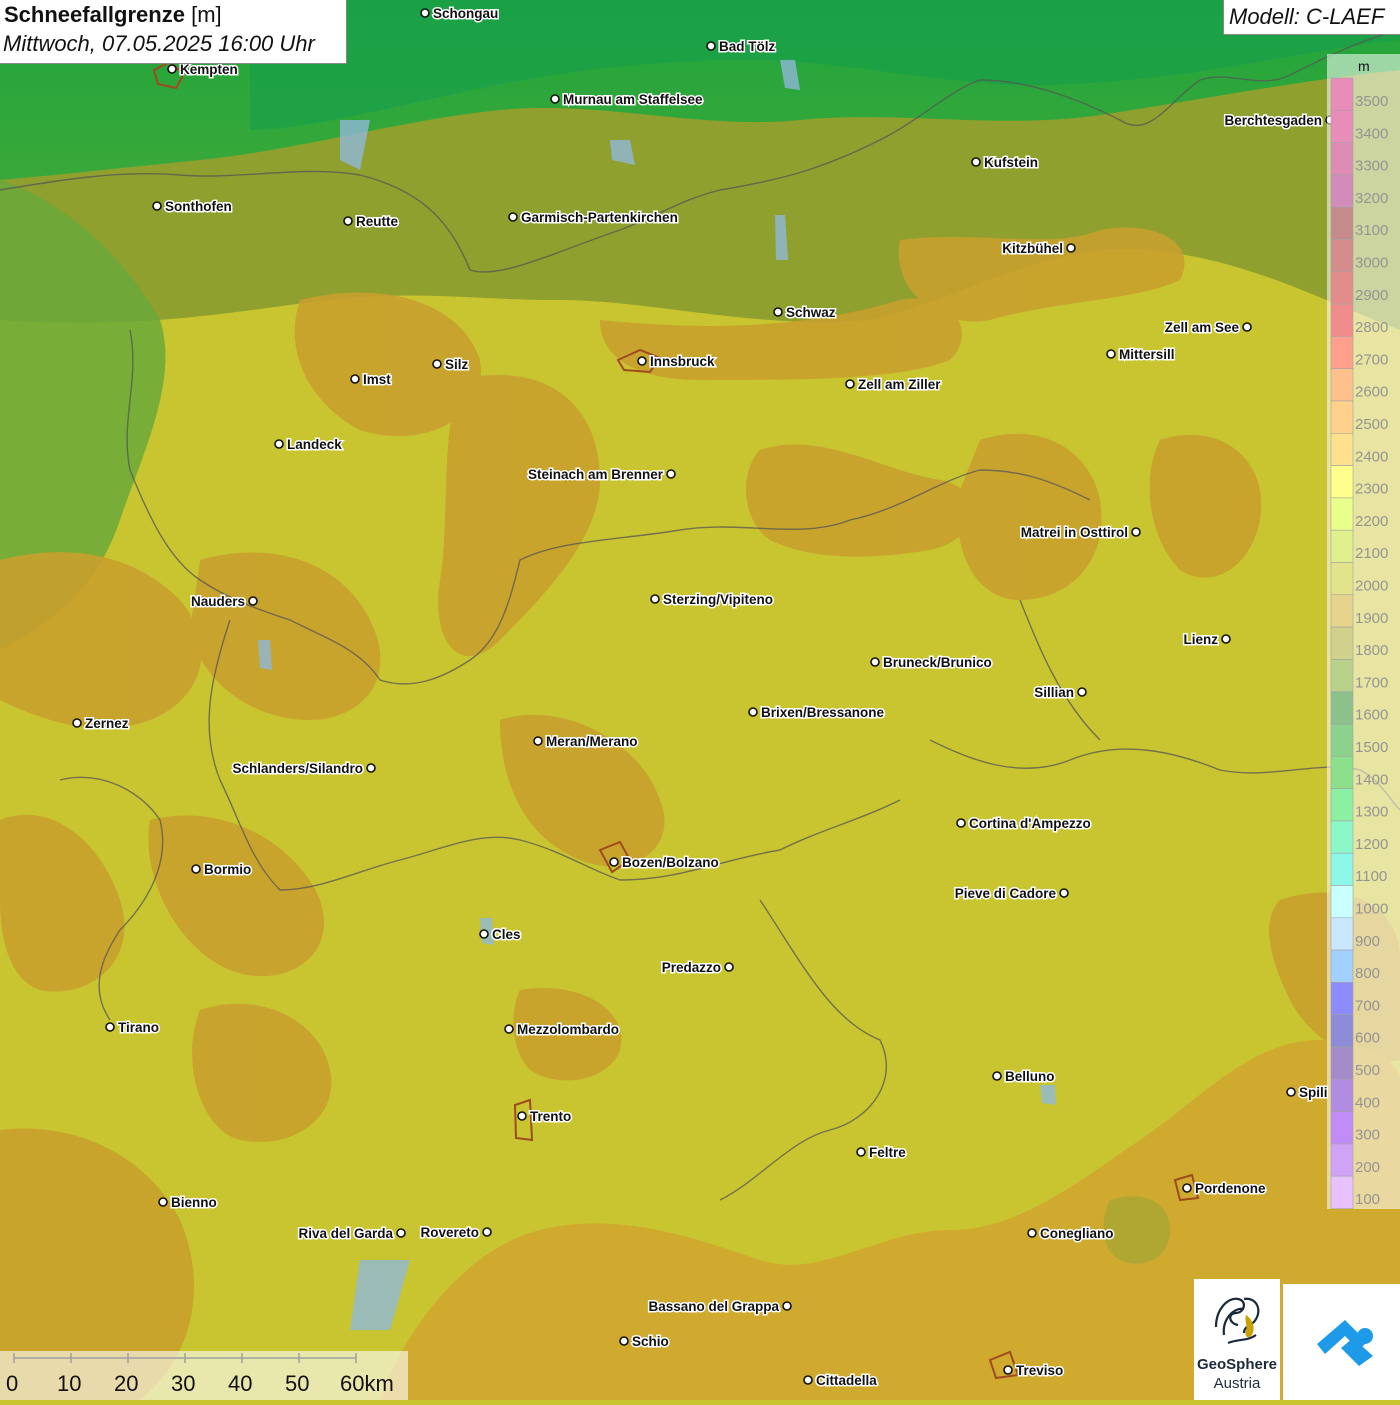 Image resolution: width=1400 pixels, height=1405 pixels. I want to click on city-steinach-am-brenner: Steinach am Brenner, so click(601, 475).